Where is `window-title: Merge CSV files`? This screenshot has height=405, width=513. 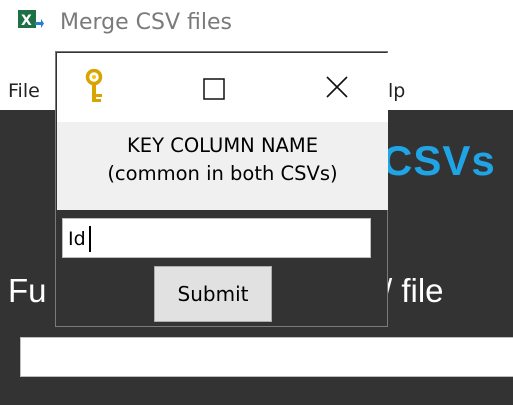
window-title: Merge CSV files is located at coordinates (146, 22).